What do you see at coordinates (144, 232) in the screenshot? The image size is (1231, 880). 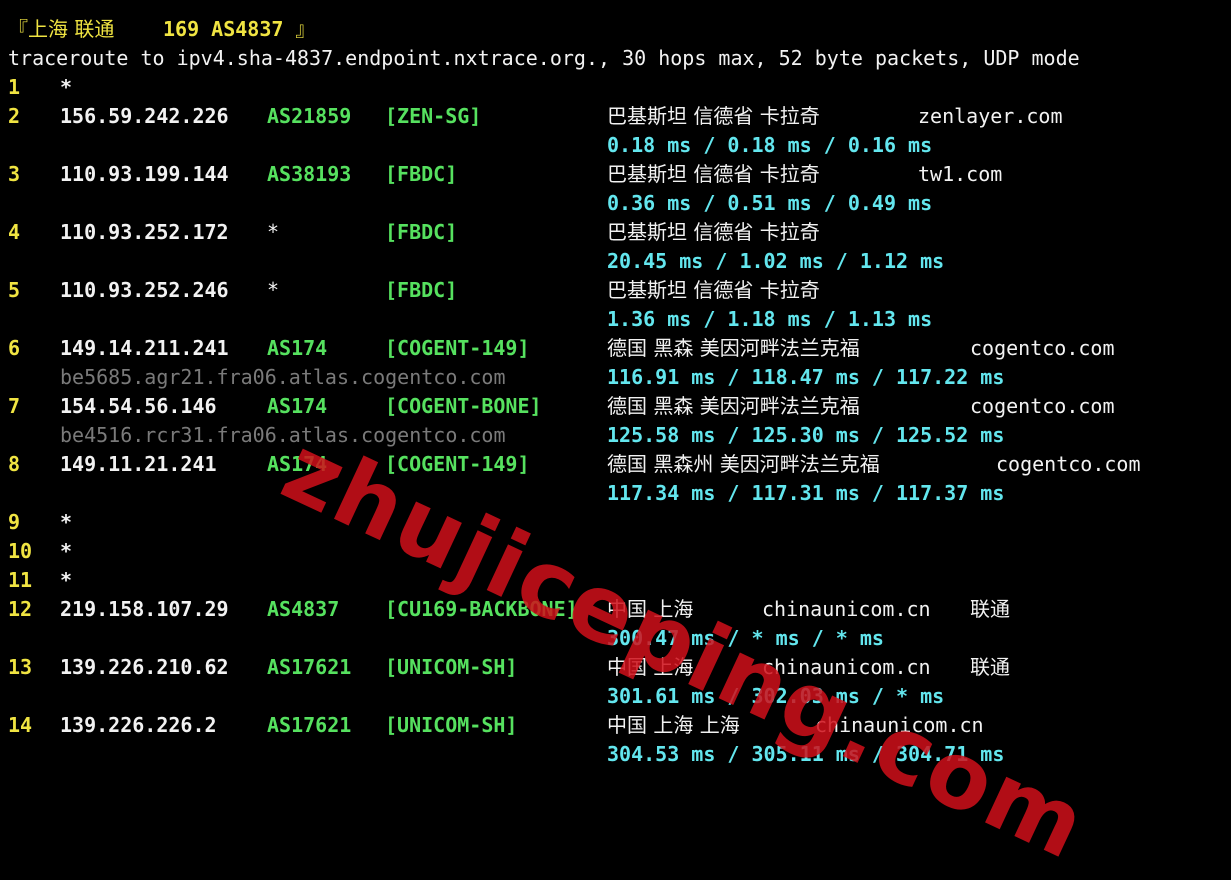 I see `hop-ip: 110.93.252.172` at bounding box center [144, 232].